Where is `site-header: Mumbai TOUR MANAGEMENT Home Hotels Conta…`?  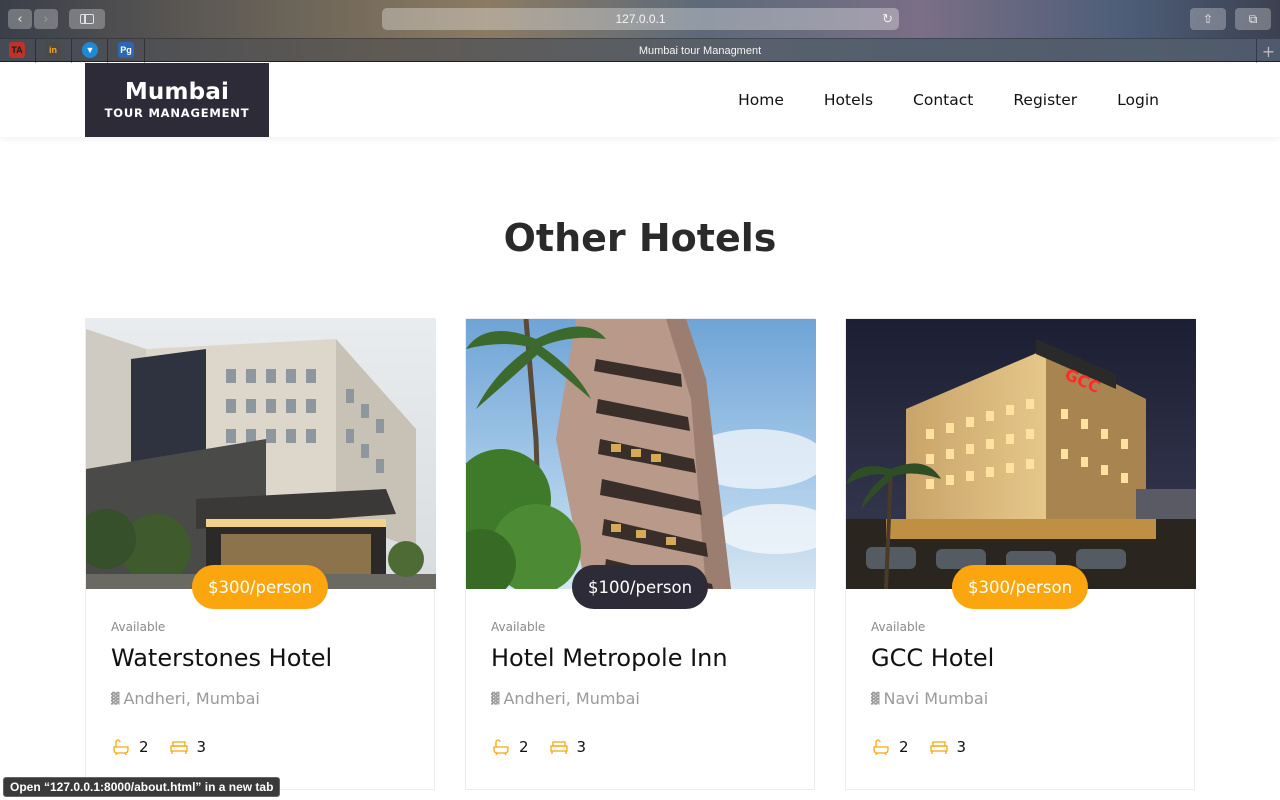 site-header: Mumbai TOUR MANAGEMENT Home Hotels Conta… is located at coordinates (640, 100).